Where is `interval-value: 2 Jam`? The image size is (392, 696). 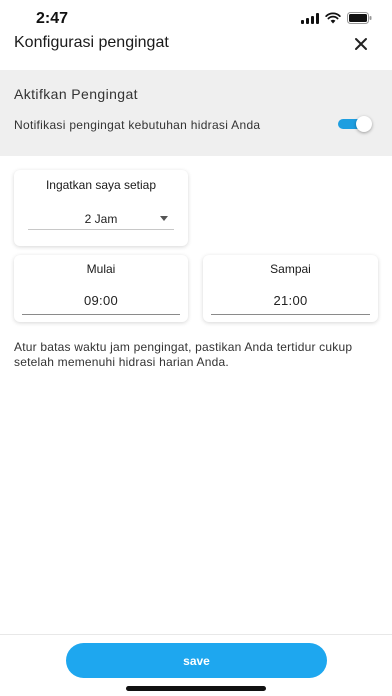 interval-value: 2 Jam is located at coordinates (101, 219).